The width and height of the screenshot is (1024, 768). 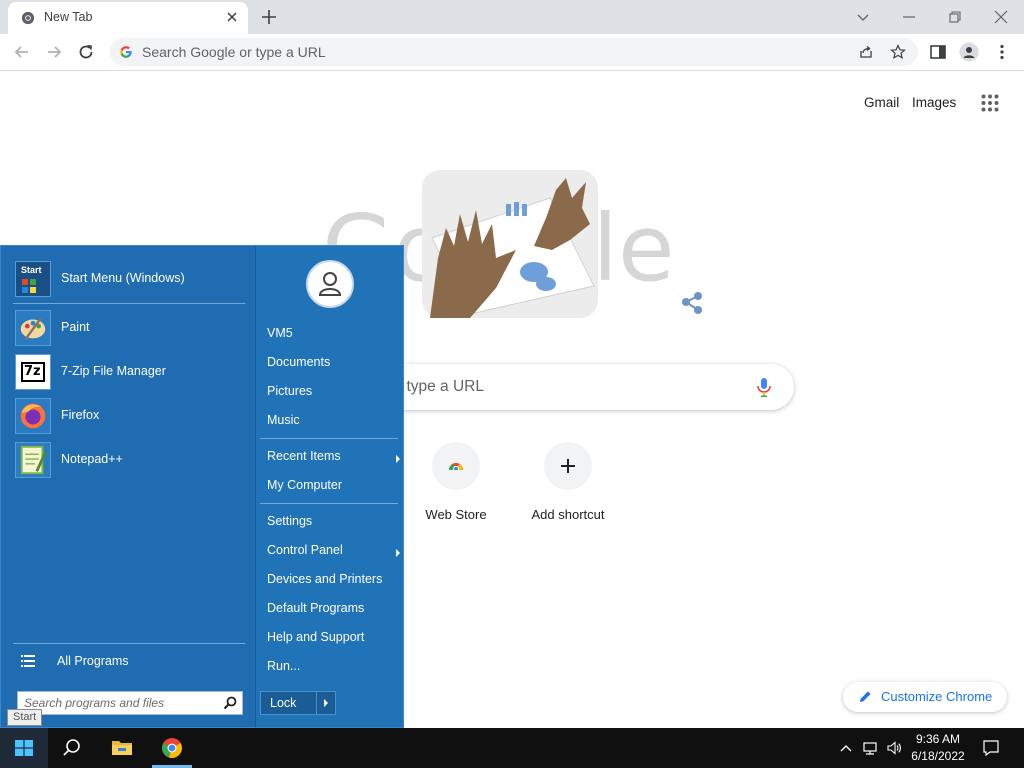 What do you see at coordinates (568, 466) in the screenshot?
I see `shortcut-icon-holder` at bounding box center [568, 466].